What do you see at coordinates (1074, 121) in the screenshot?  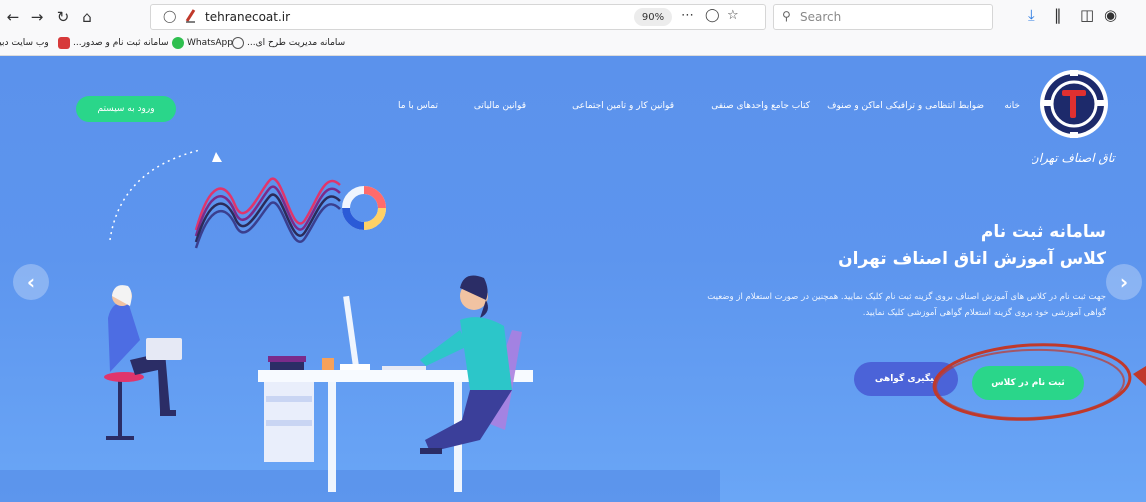 I see `site-logo: اتاق اصناف تهران` at bounding box center [1074, 121].